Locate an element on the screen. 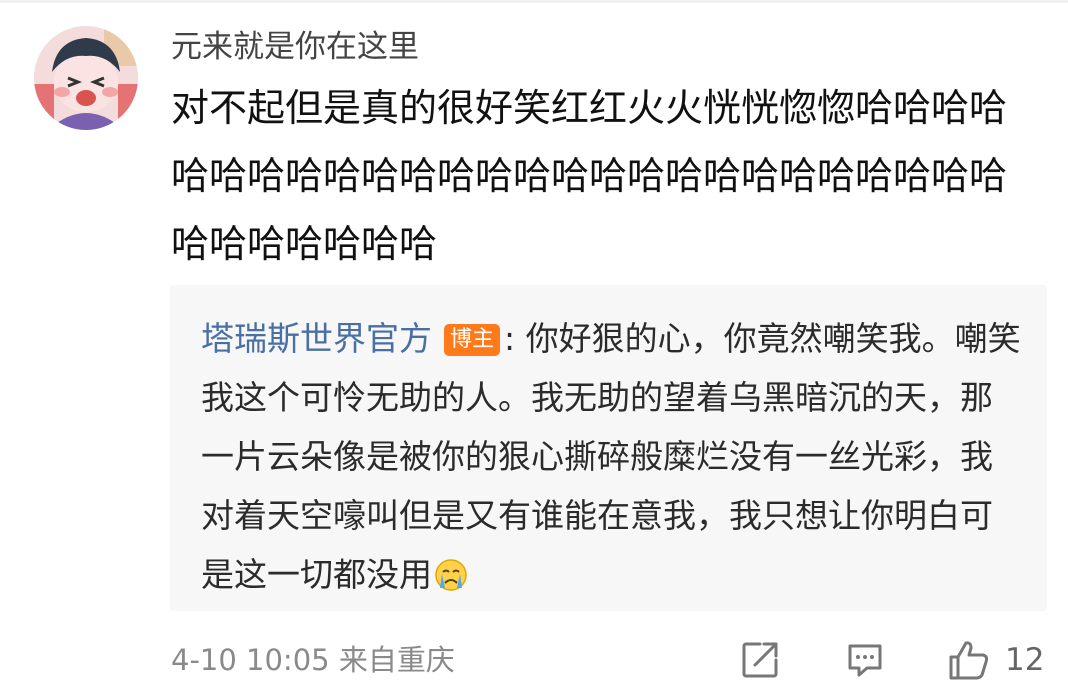 This screenshot has height=696, width=1068. comment-username: 元来就是你在这里 is located at coordinates (295, 47).